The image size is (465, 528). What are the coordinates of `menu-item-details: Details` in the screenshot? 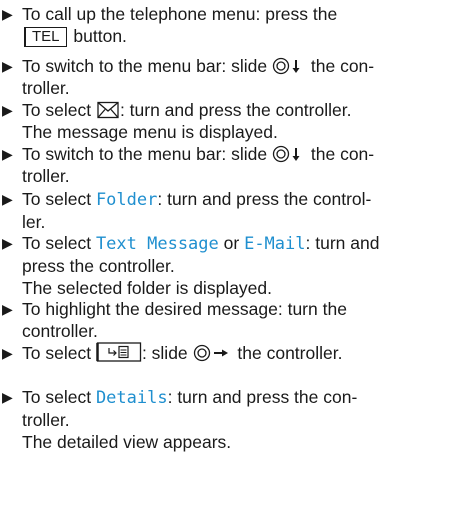 It's located at (131, 398).